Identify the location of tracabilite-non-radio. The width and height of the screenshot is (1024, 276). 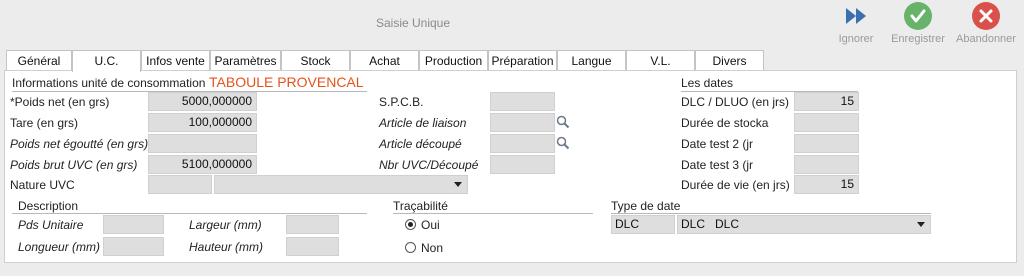
(410, 247).